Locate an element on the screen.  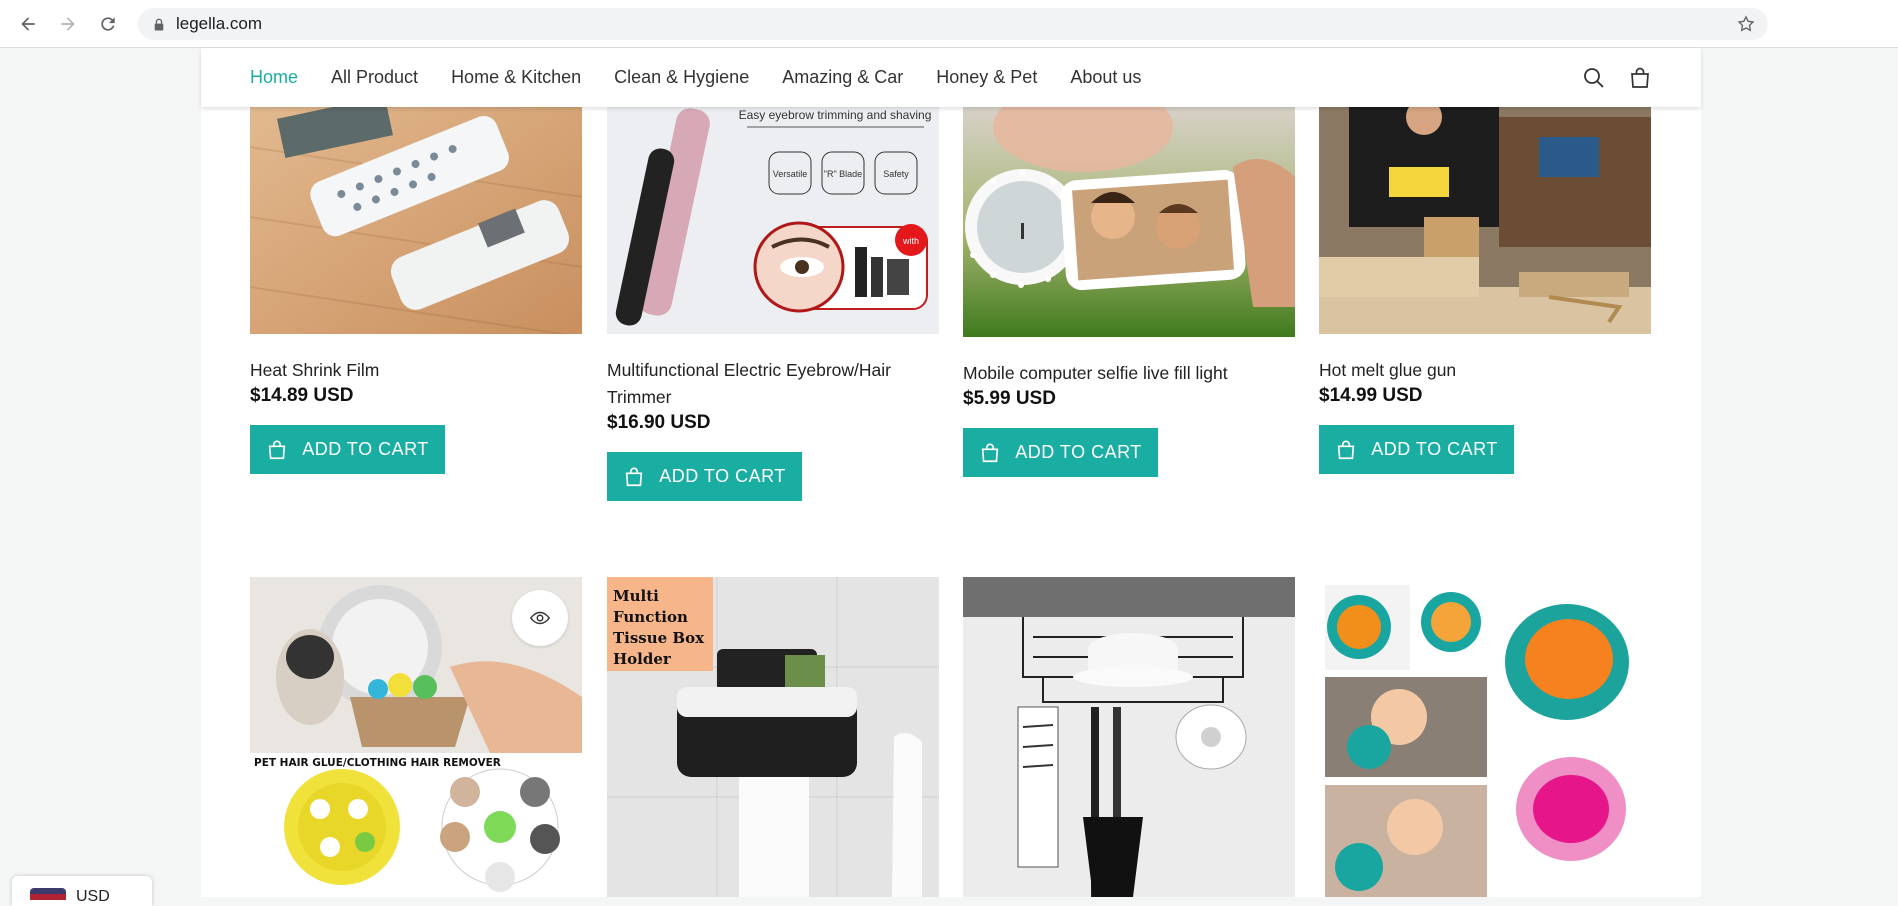
product-image-selfie-light is located at coordinates (1129, 222).